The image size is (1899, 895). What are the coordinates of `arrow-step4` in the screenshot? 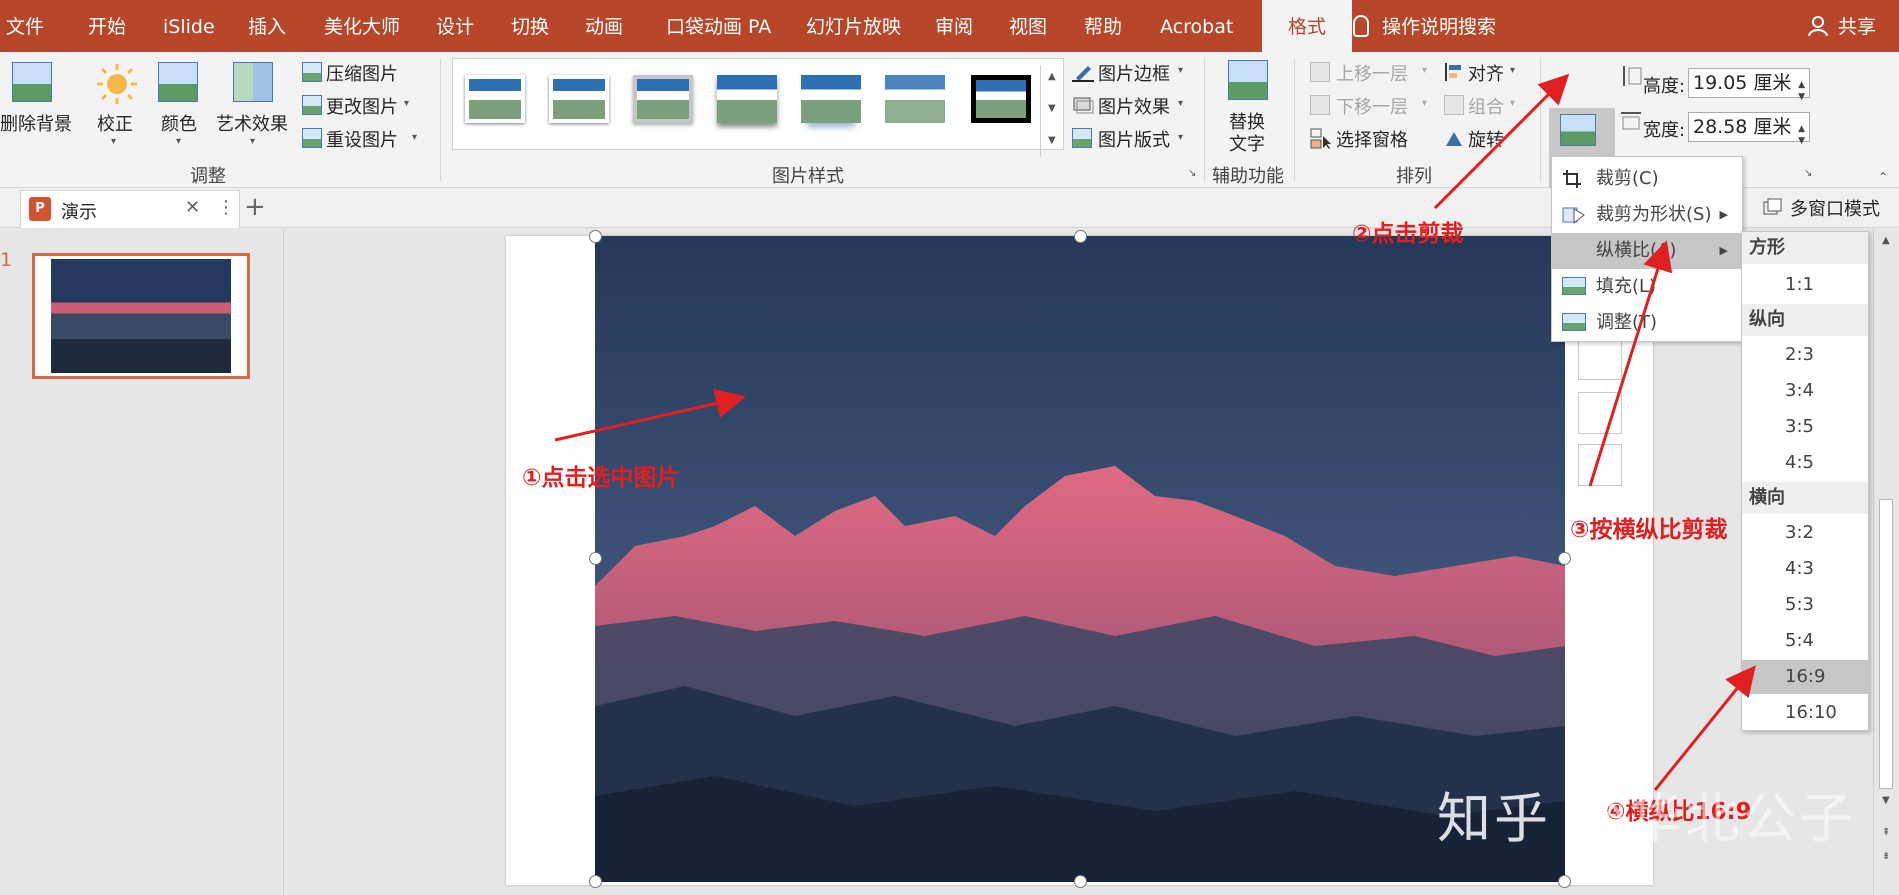 It's located at (1704, 728).